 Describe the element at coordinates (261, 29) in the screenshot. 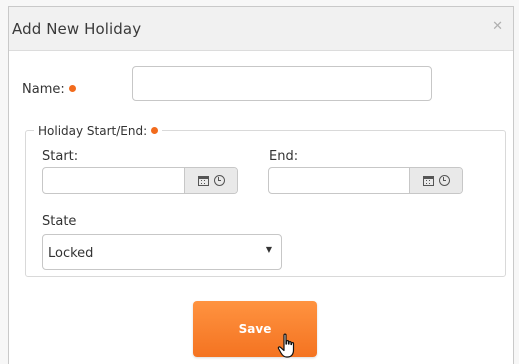

I see `dialog-header: Add New Holiday ✕` at that location.